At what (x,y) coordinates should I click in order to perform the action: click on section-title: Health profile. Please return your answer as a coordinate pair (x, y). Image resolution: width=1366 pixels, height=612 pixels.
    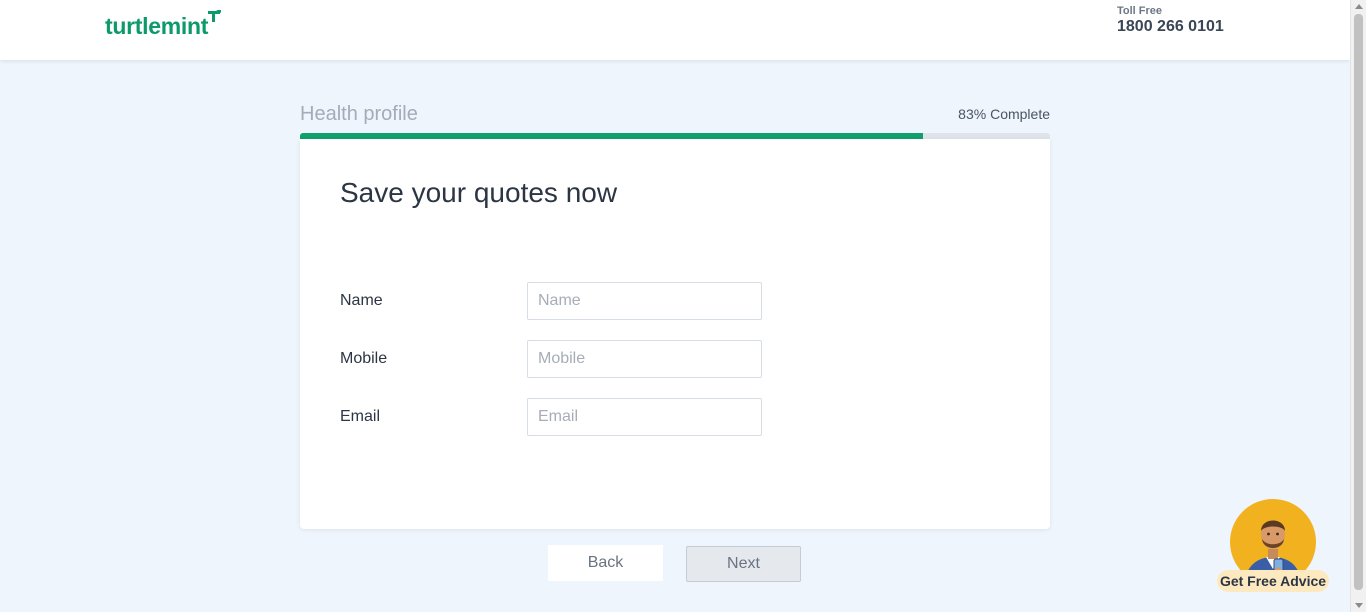
    Looking at the image, I should click on (359, 114).